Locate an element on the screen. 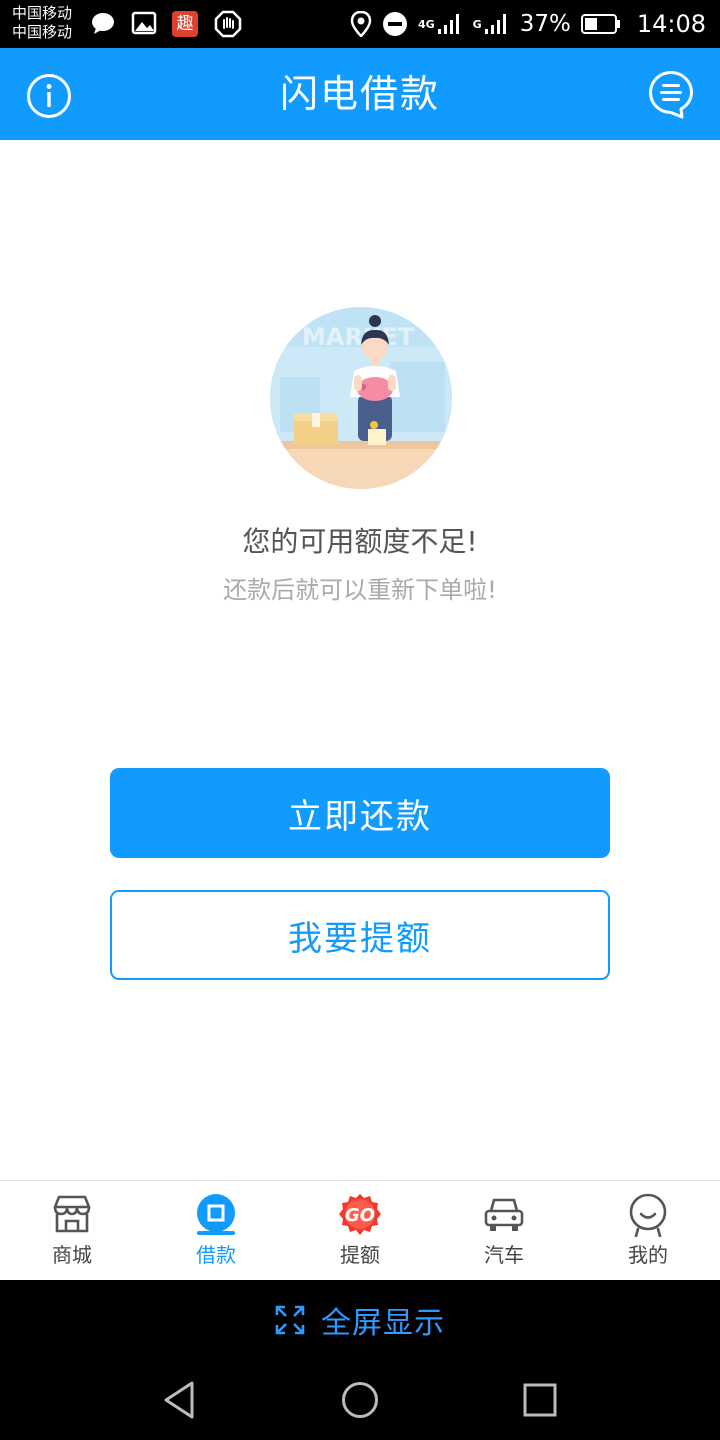  status-right: 4G G 37% 14:08 is located at coordinates (528, 24).